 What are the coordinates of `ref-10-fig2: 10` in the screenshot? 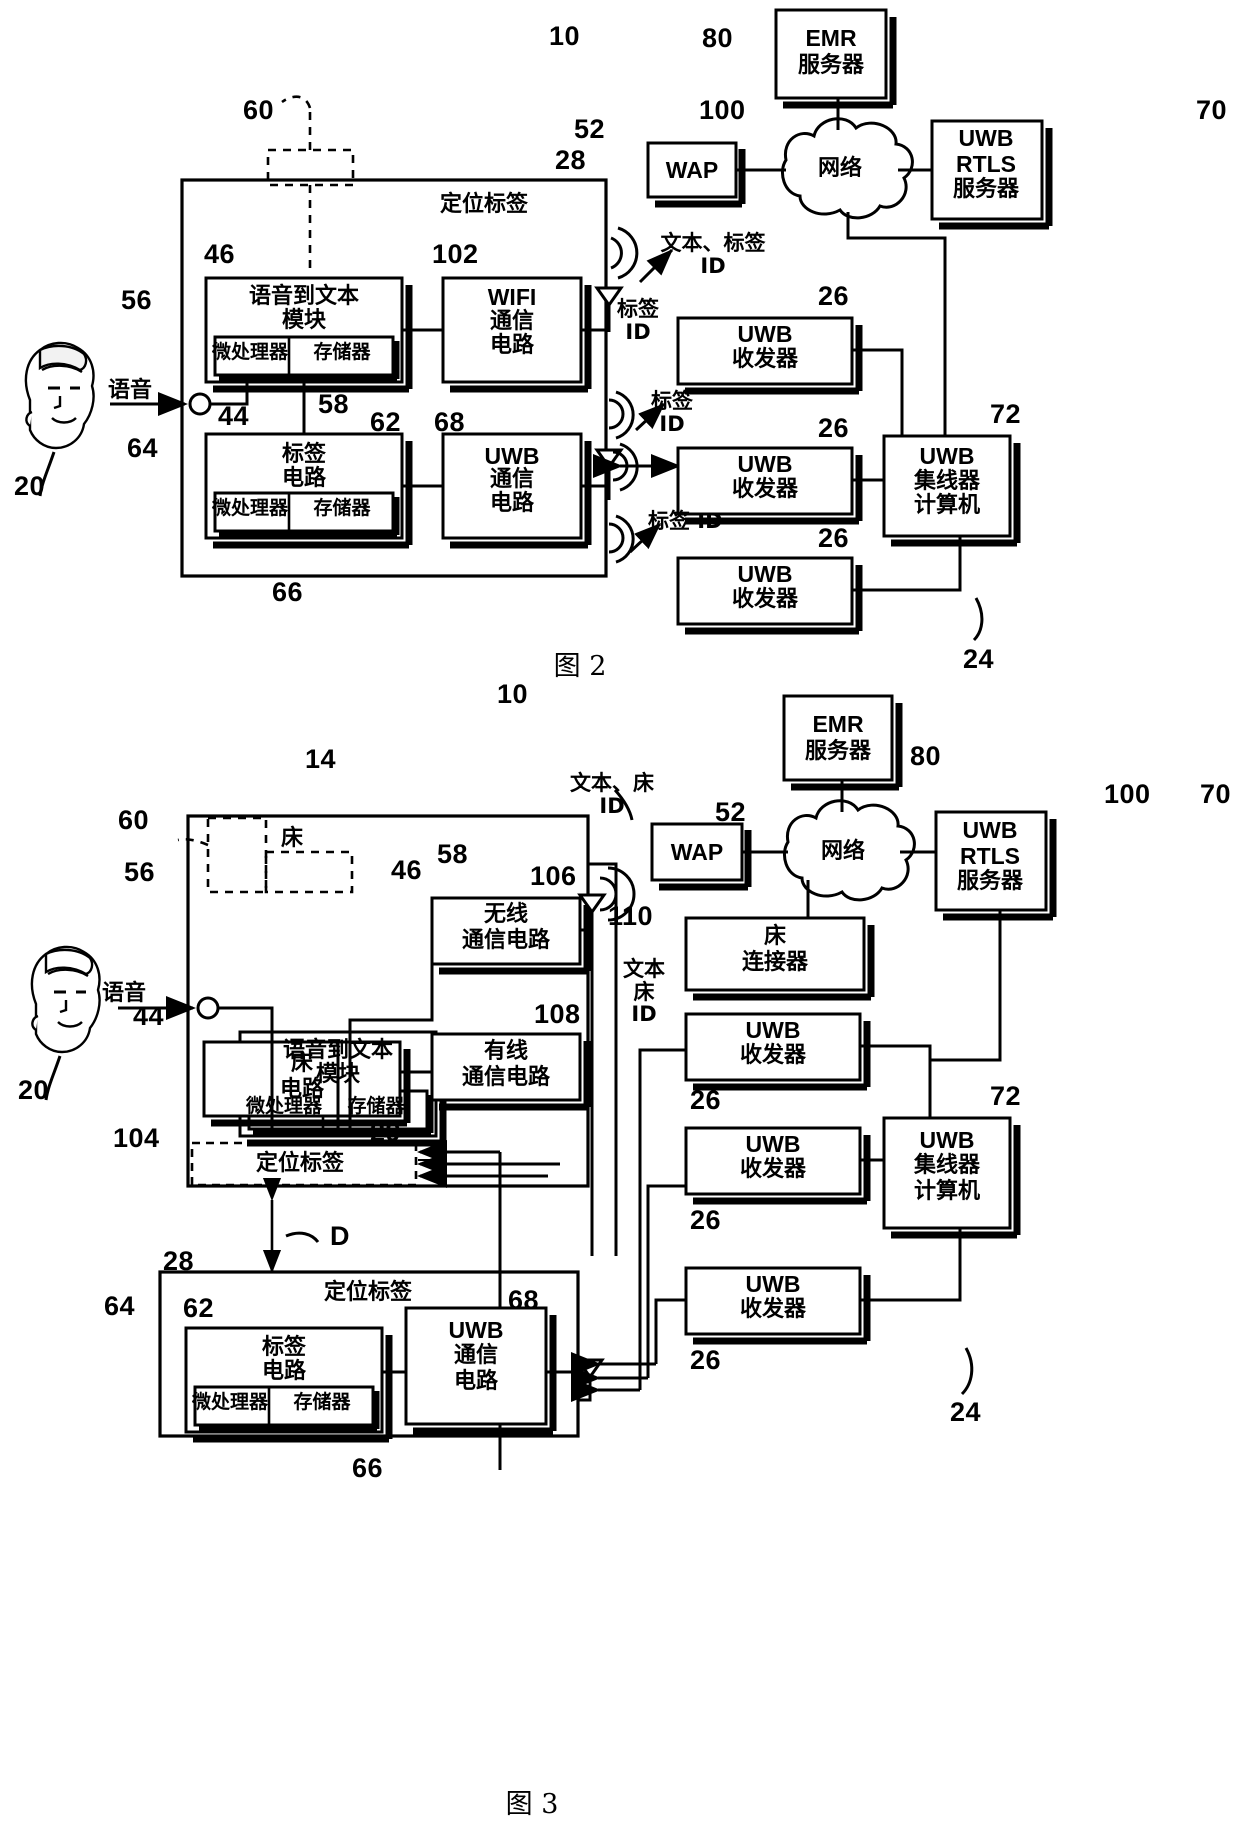 It's located at (565, 36).